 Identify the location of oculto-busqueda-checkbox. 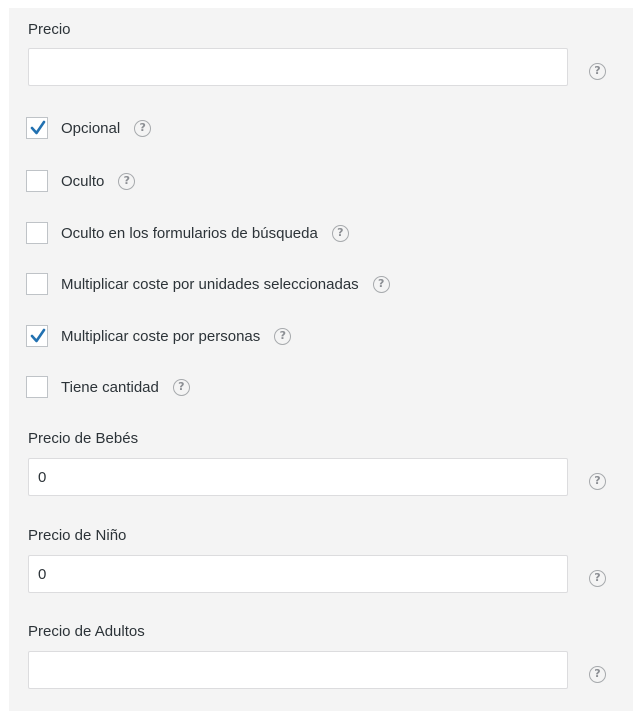
(37, 233).